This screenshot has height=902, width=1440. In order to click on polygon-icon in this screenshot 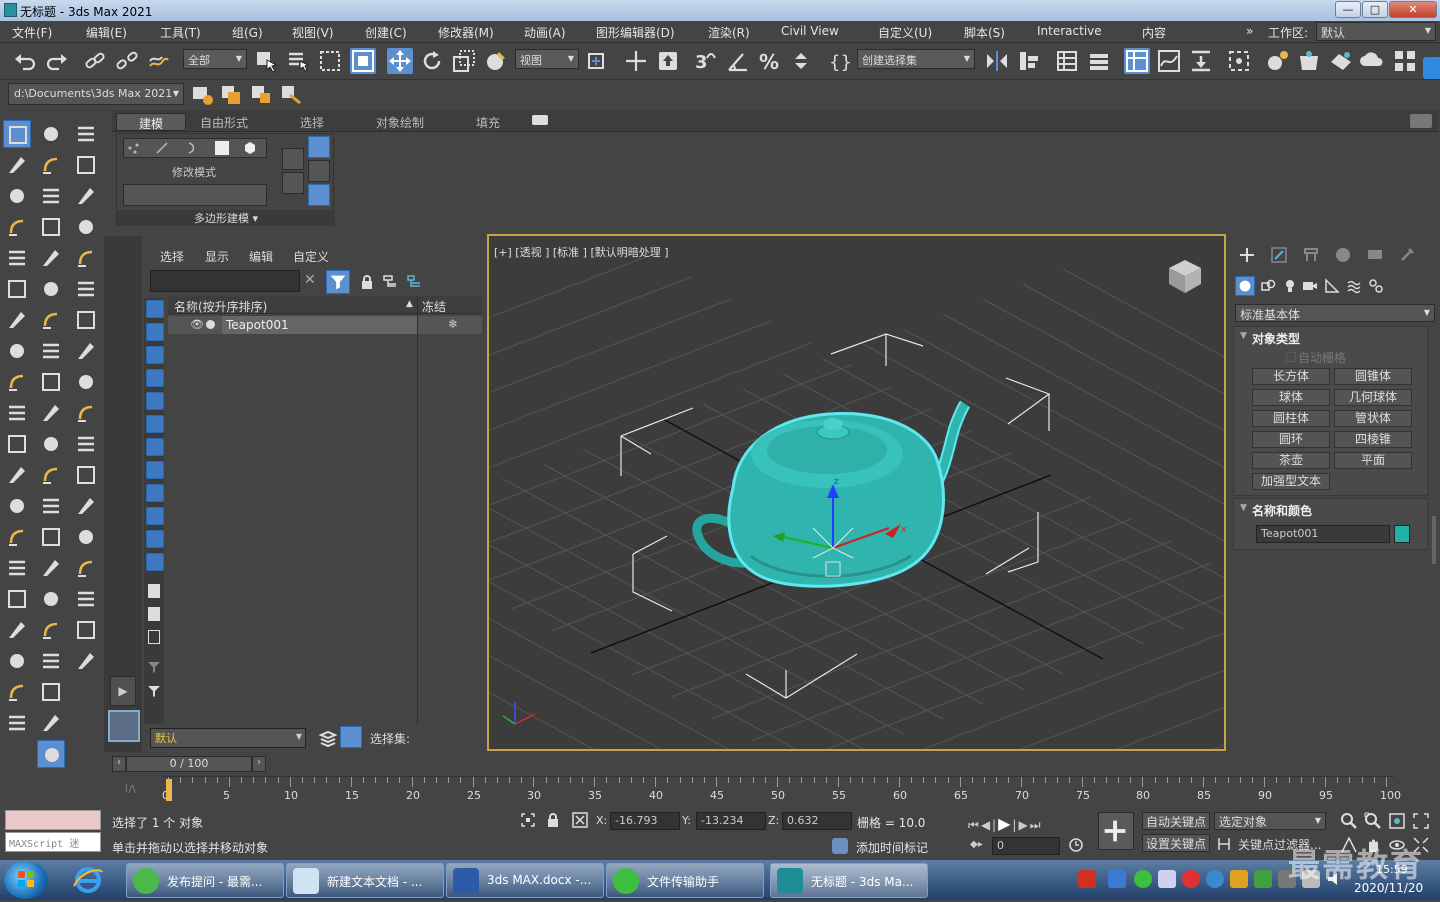, I will do `click(222, 148)`.